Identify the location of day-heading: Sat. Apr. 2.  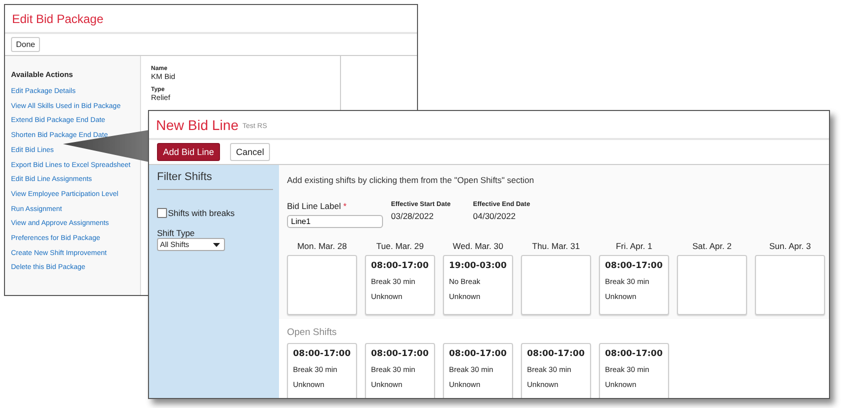
(712, 246).